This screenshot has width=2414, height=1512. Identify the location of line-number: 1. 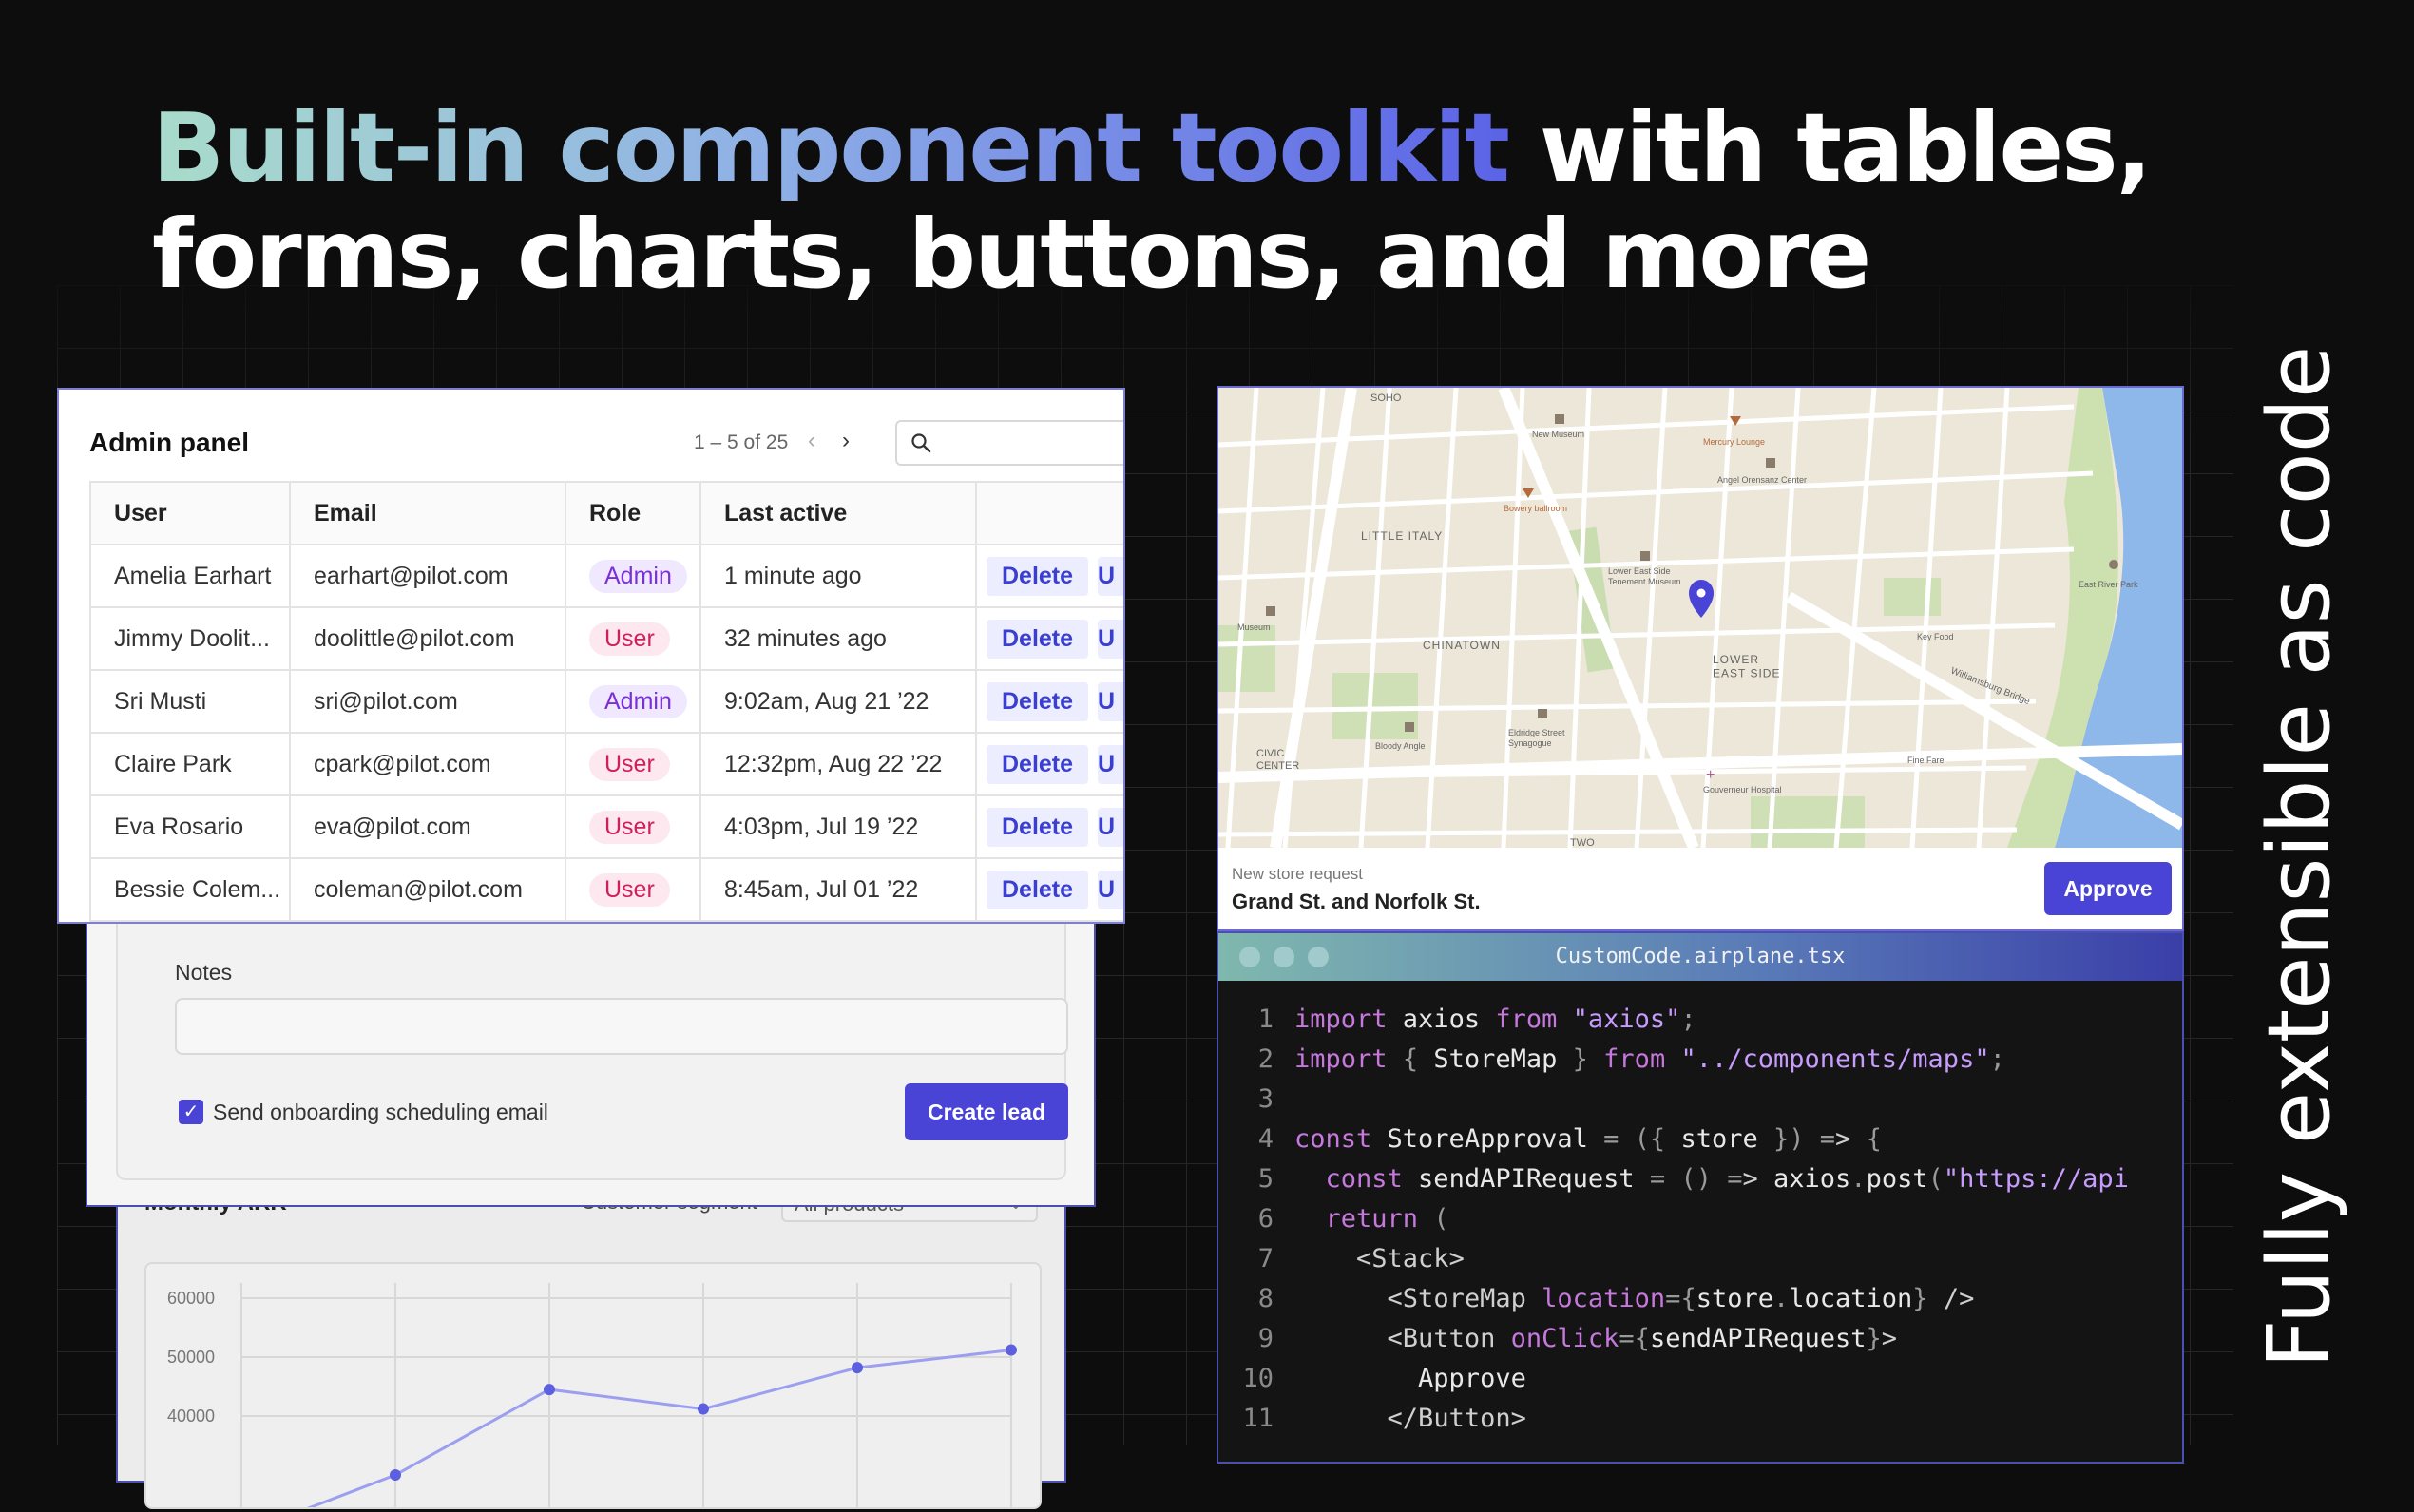
(1265, 1019).